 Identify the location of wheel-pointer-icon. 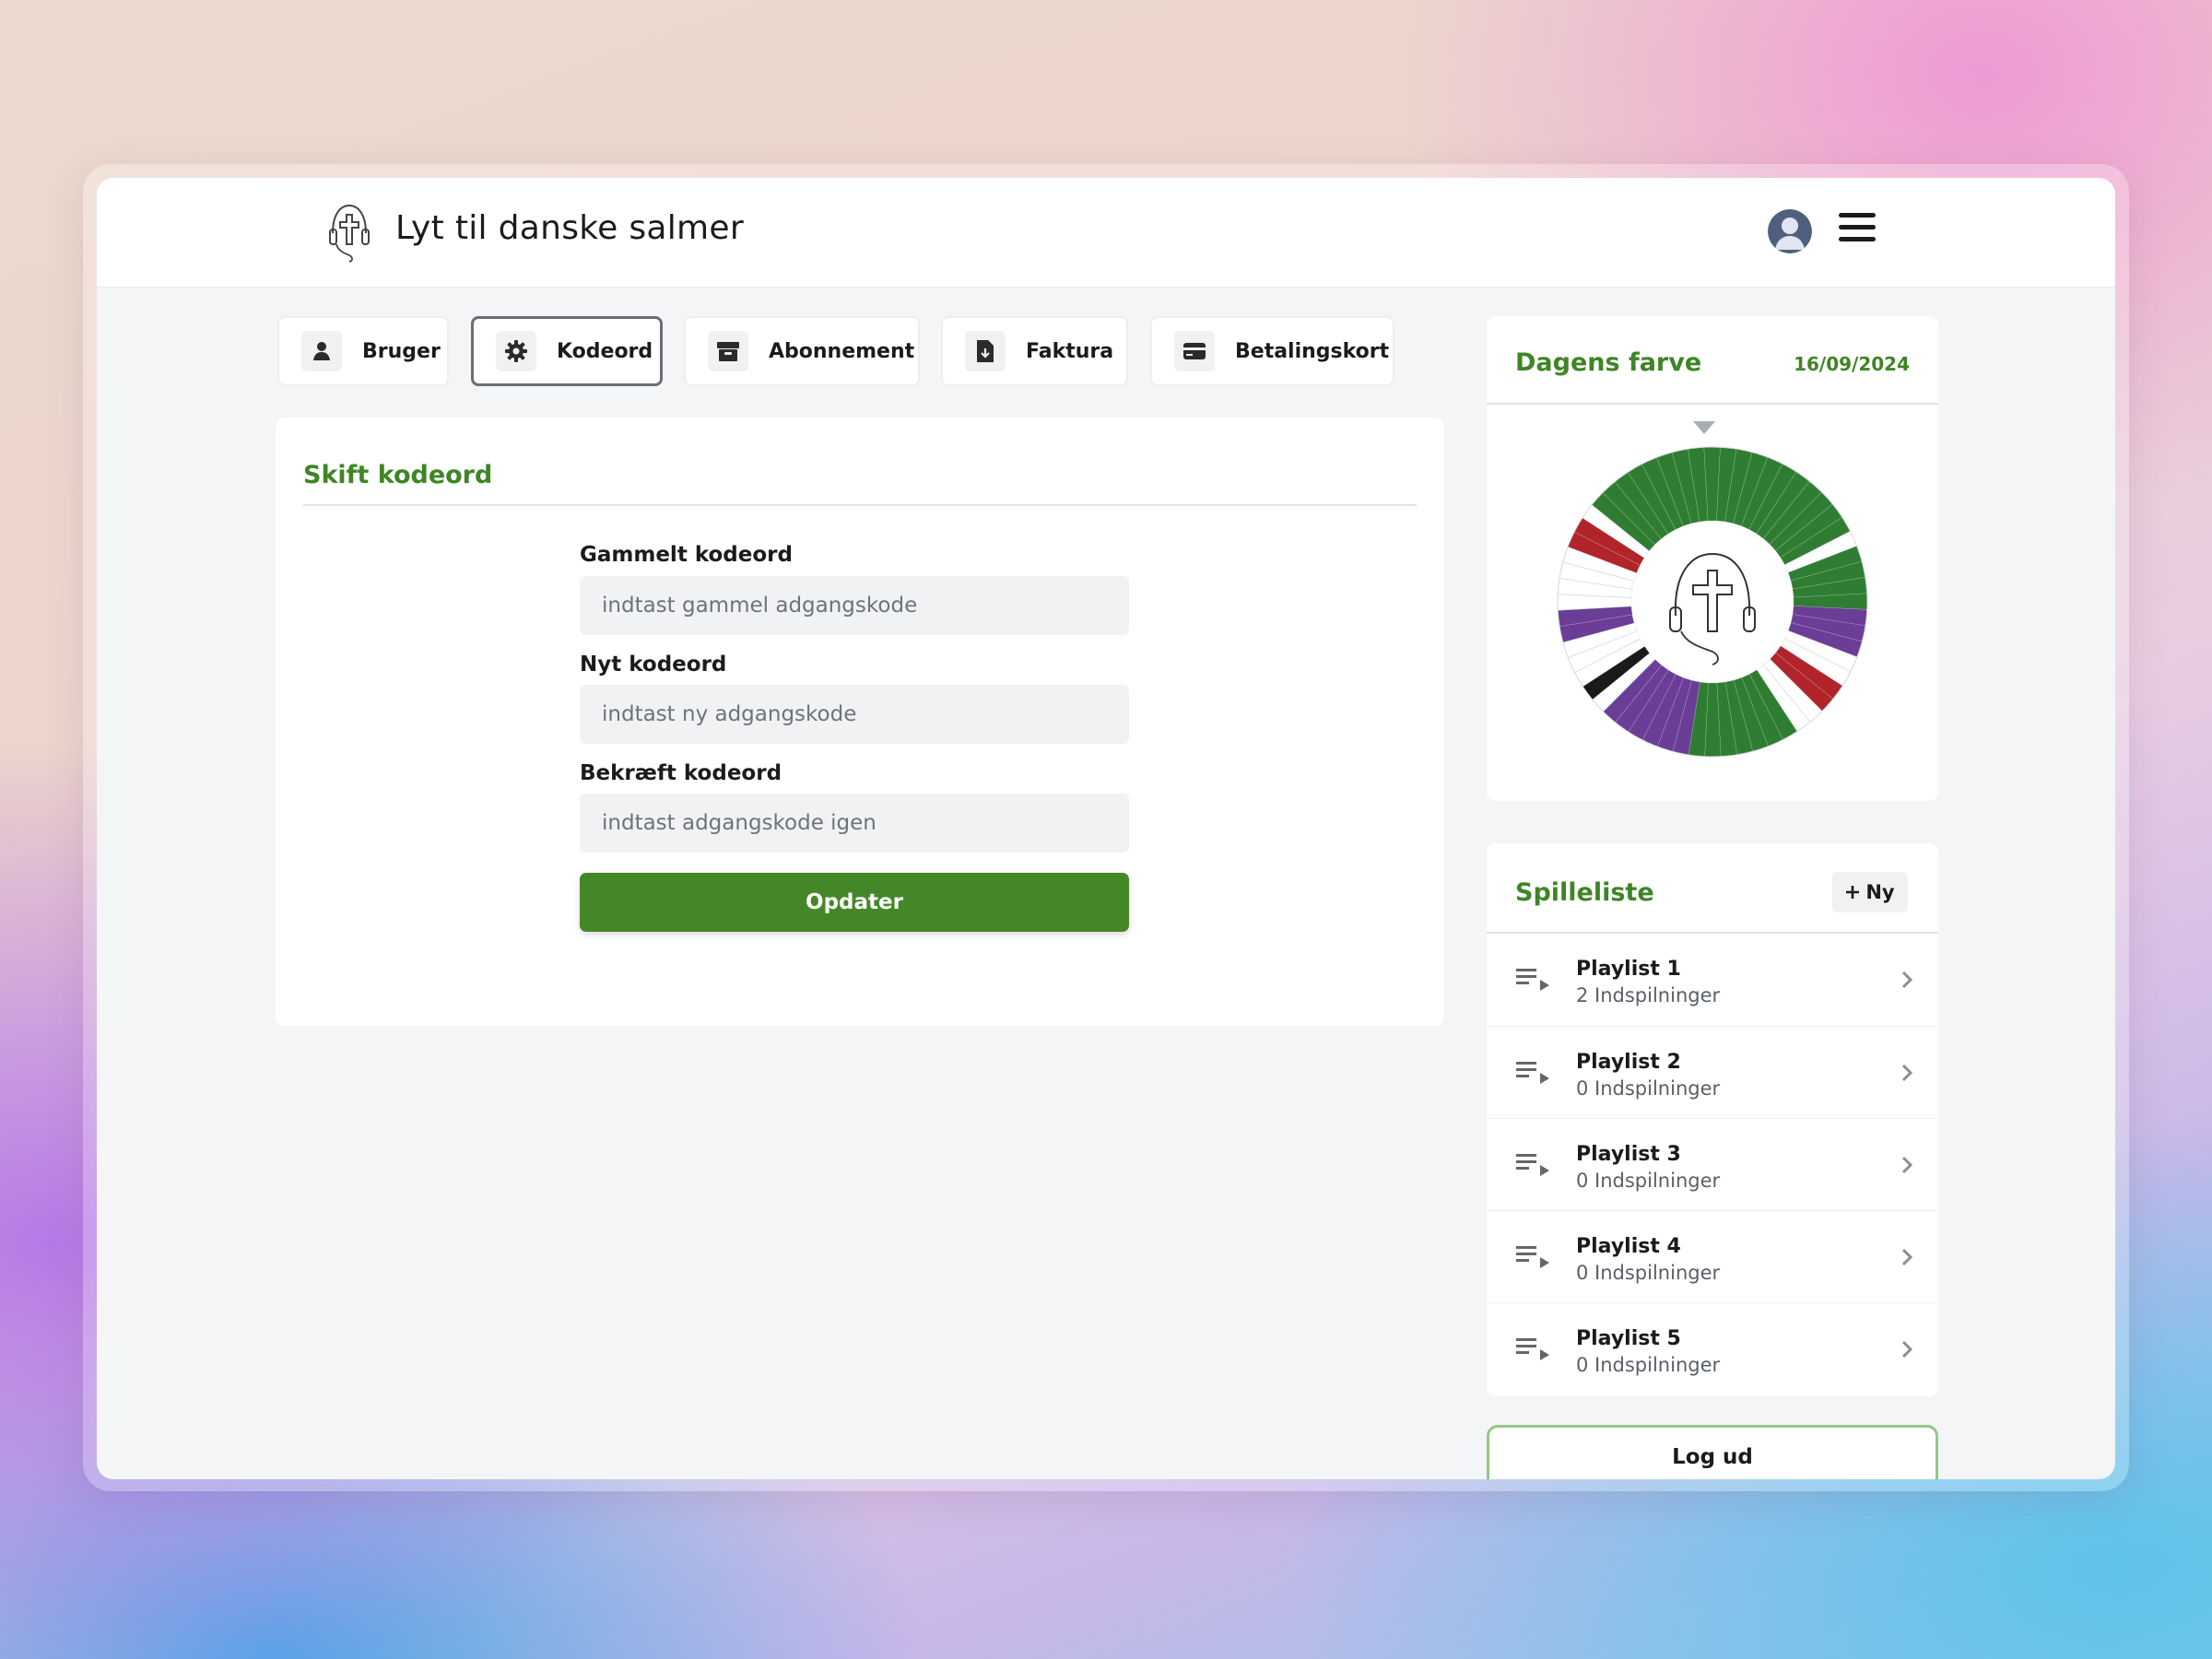
(1704, 427).